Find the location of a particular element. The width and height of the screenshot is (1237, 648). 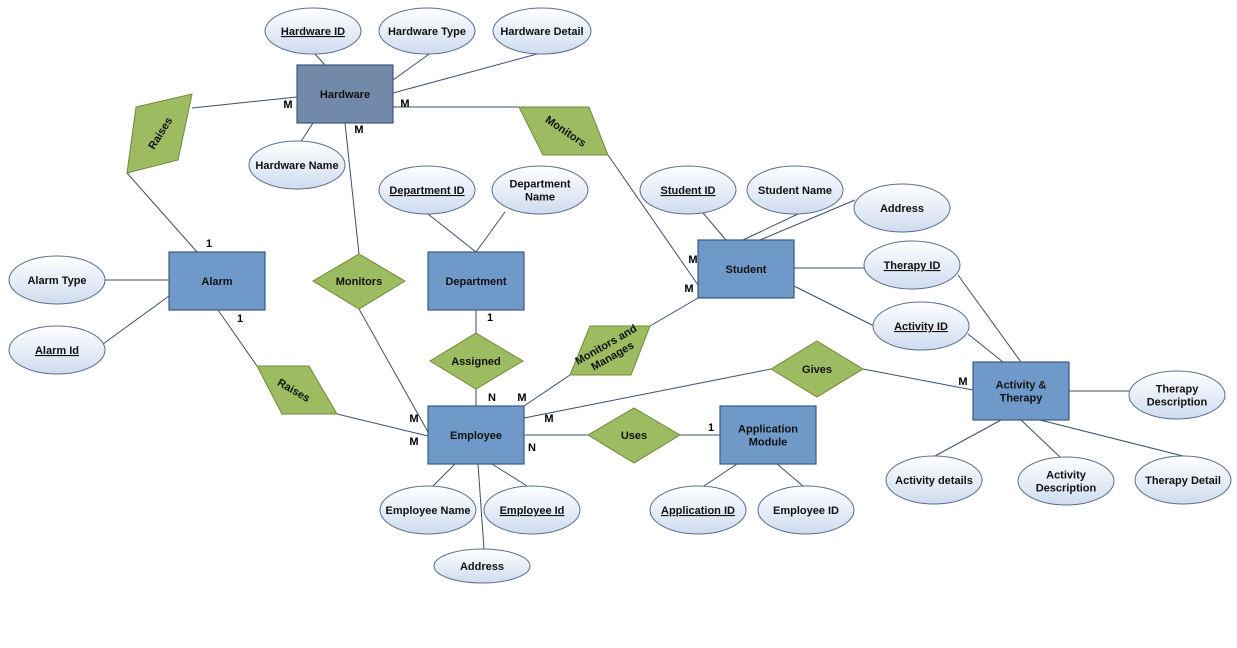

entity-employee: Employee is located at coordinates (476, 435).